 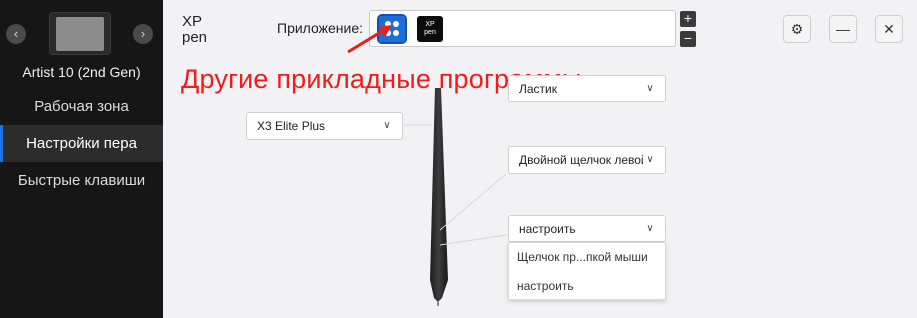 I want to click on chevron-right-icon: ›, so click(x=143, y=34).